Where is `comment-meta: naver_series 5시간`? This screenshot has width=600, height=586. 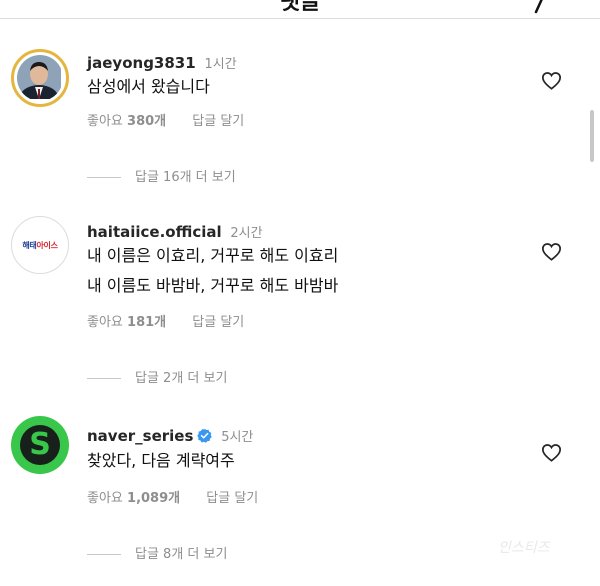
comment-meta: naver_series 5시간 is located at coordinates (170, 435).